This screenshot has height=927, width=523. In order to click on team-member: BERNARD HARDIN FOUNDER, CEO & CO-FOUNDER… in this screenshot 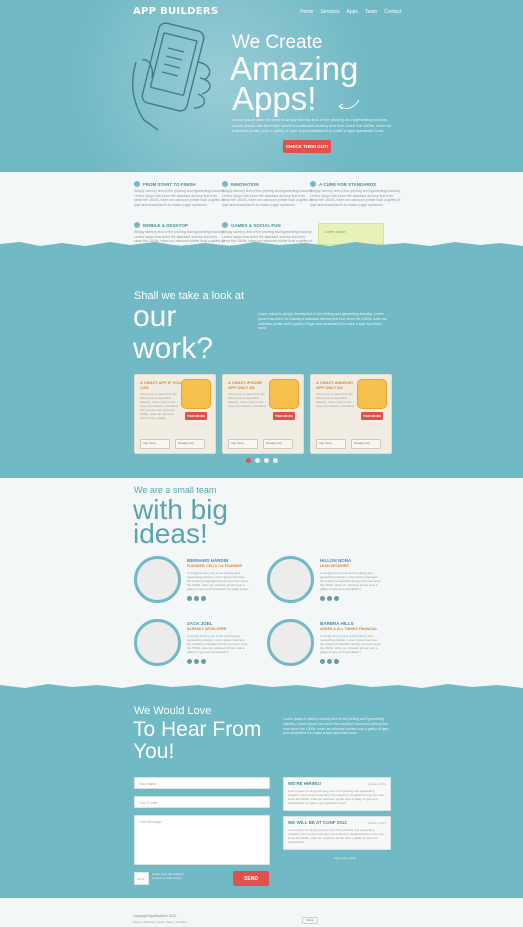, I will do `click(194, 583)`.